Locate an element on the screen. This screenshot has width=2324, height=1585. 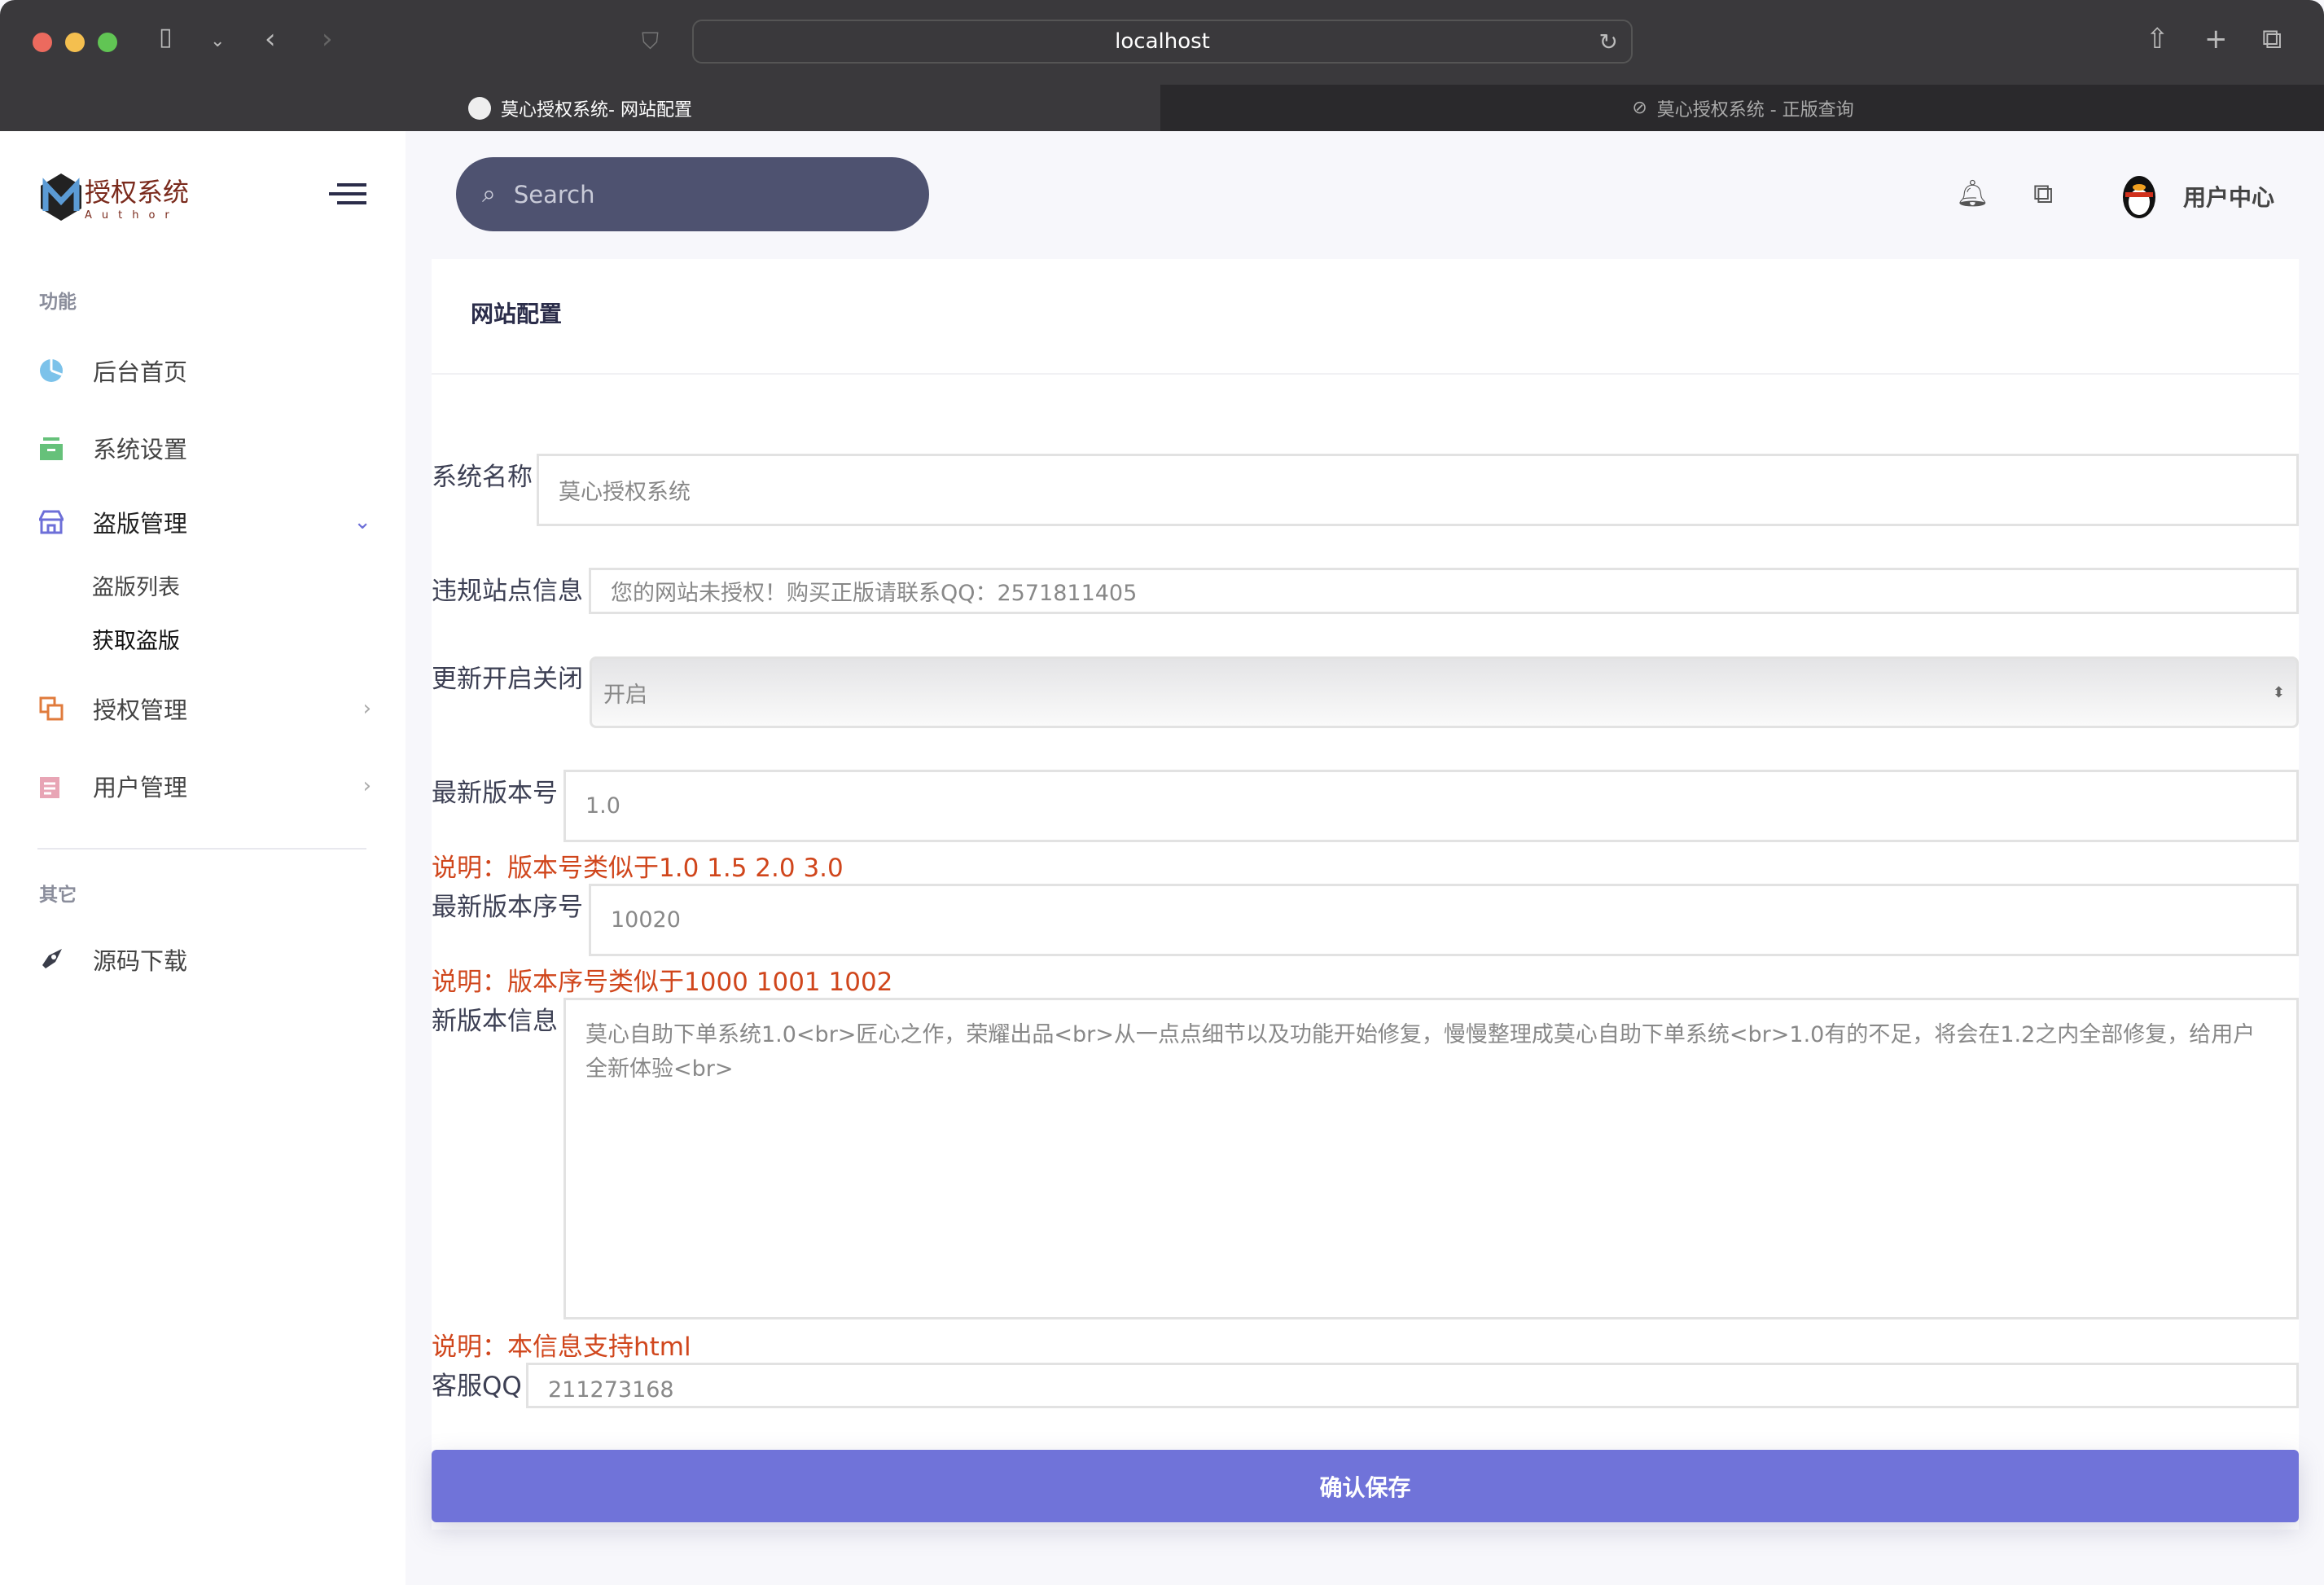
update-toggle-select: 开启 ⬍ is located at coordinates (1444, 692).